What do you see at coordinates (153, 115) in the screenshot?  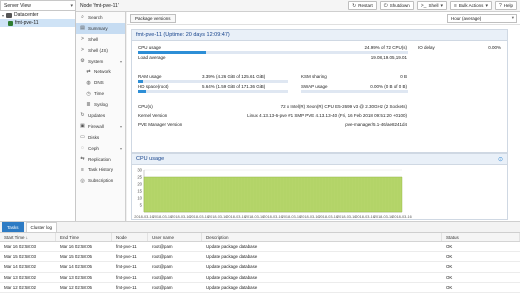 I see `kernel-version-label: Kernel Version` at bounding box center [153, 115].